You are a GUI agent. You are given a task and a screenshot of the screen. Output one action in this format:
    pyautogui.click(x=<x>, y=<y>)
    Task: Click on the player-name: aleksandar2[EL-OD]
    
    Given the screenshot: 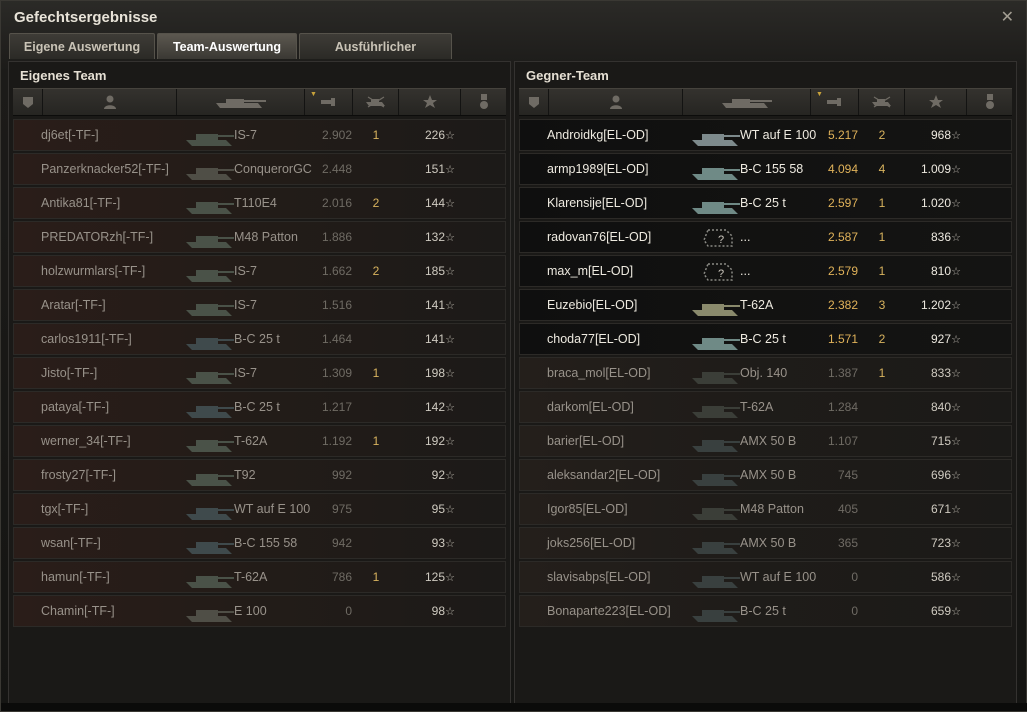 What is the action you would take?
    pyautogui.click(x=604, y=475)
    